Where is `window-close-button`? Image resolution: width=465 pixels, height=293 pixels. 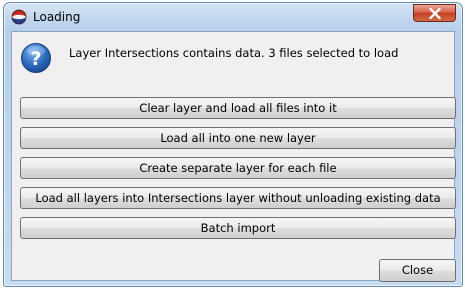
window-close-button is located at coordinates (434, 13).